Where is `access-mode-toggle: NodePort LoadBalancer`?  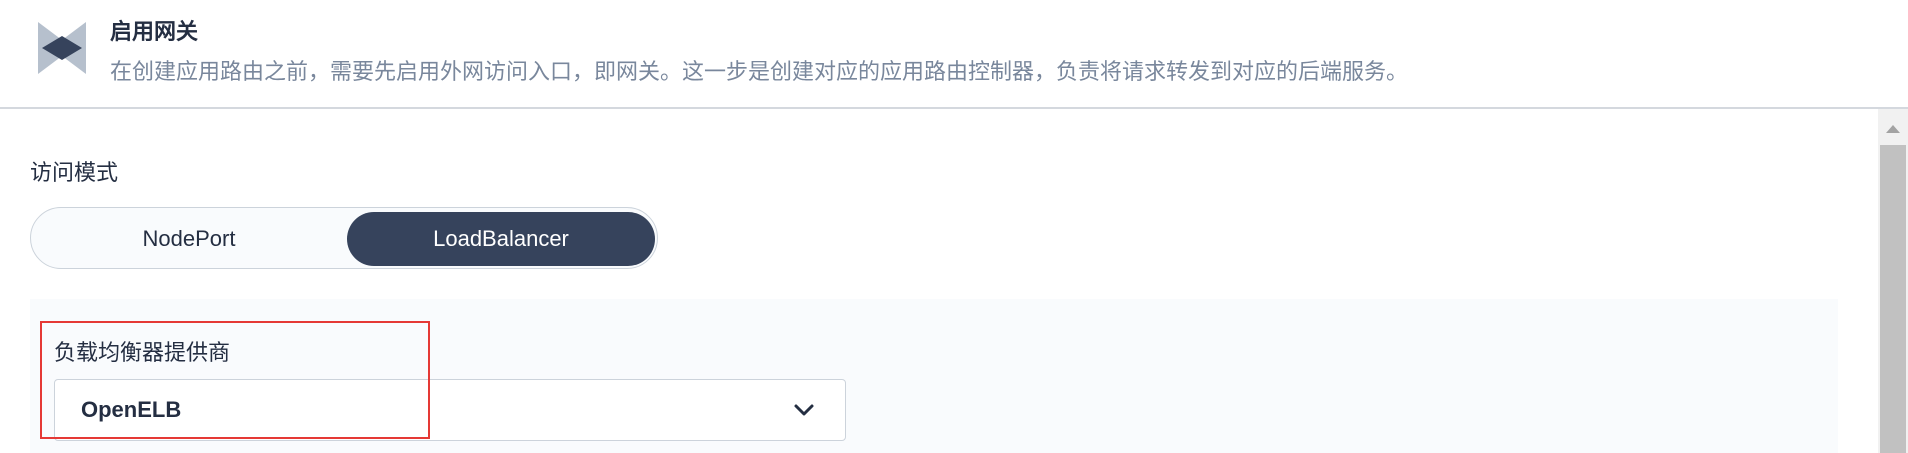 access-mode-toggle: NodePort LoadBalancer is located at coordinates (344, 238).